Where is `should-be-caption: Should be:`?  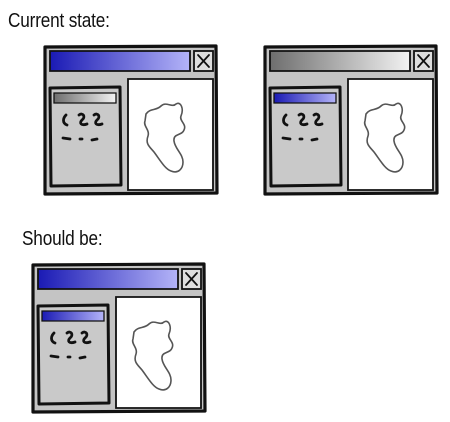
should-be-caption: Should be: is located at coordinates (62, 239).